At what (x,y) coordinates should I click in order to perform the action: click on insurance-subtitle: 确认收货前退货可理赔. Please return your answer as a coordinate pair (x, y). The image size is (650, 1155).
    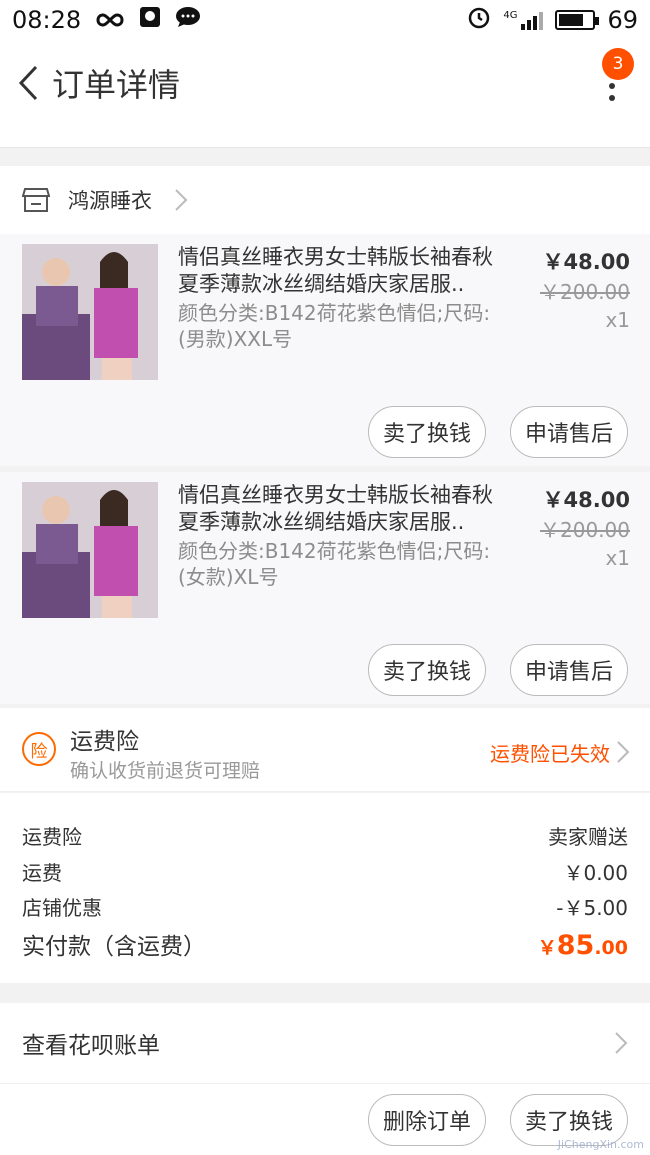
    Looking at the image, I should click on (165, 771).